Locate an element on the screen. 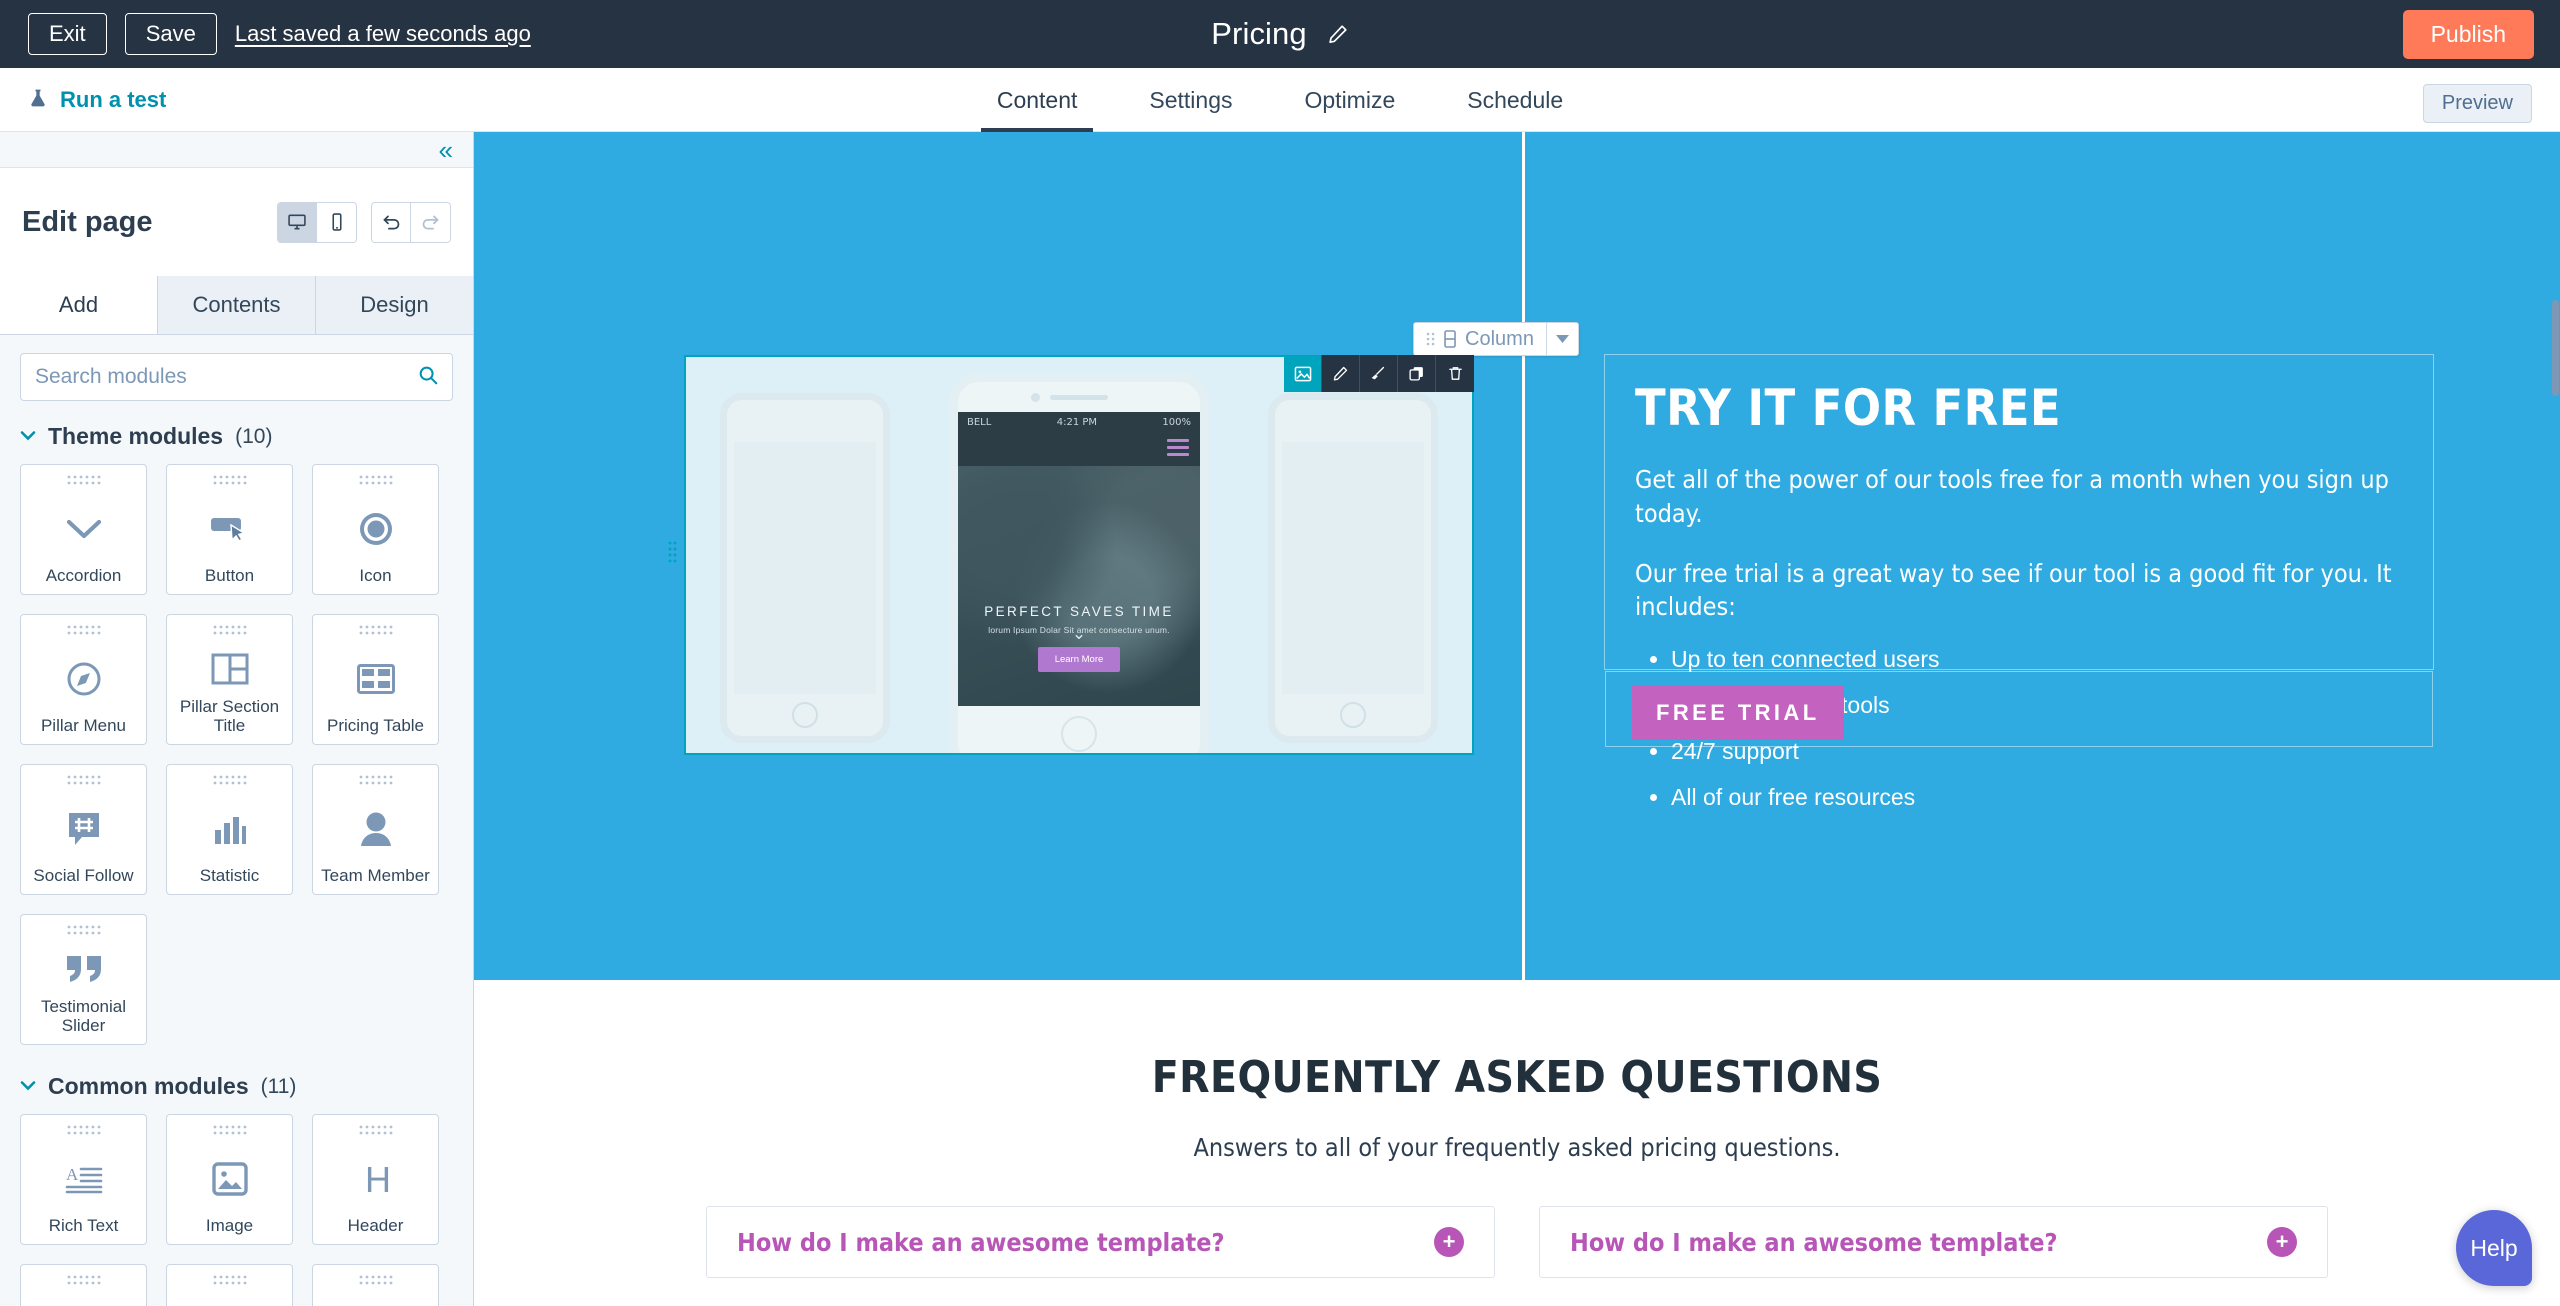 This screenshot has height=1306, width=2560. free-trial-button: FREE TRIAL is located at coordinates (1738, 713).